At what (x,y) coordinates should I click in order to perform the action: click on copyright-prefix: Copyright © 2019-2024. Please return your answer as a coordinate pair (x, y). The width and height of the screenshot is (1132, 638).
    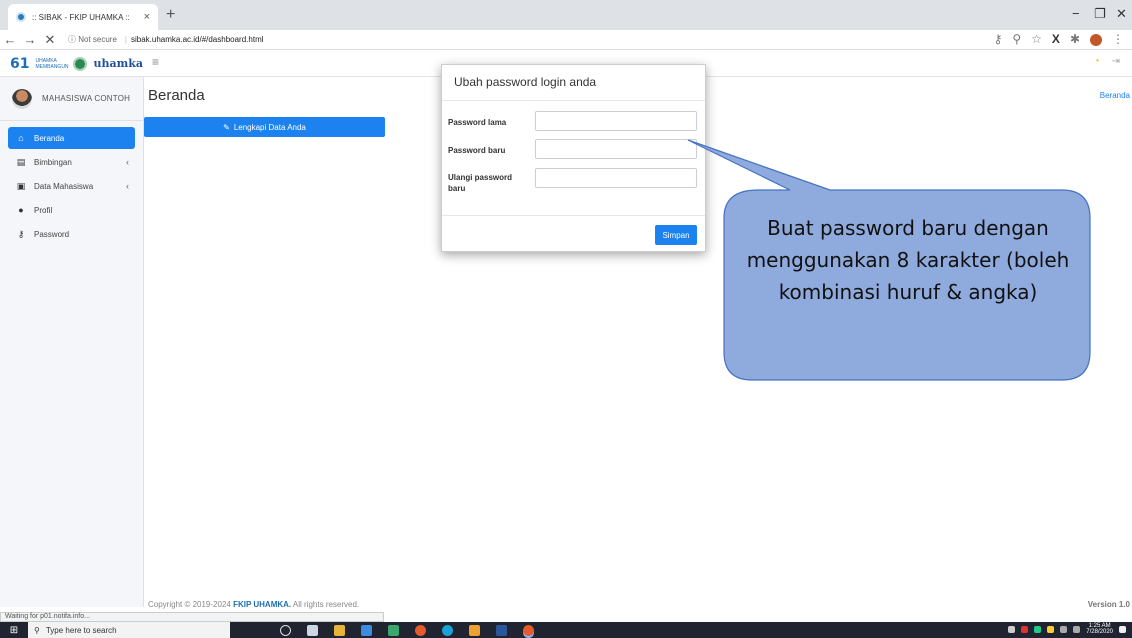
    Looking at the image, I should click on (191, 604).